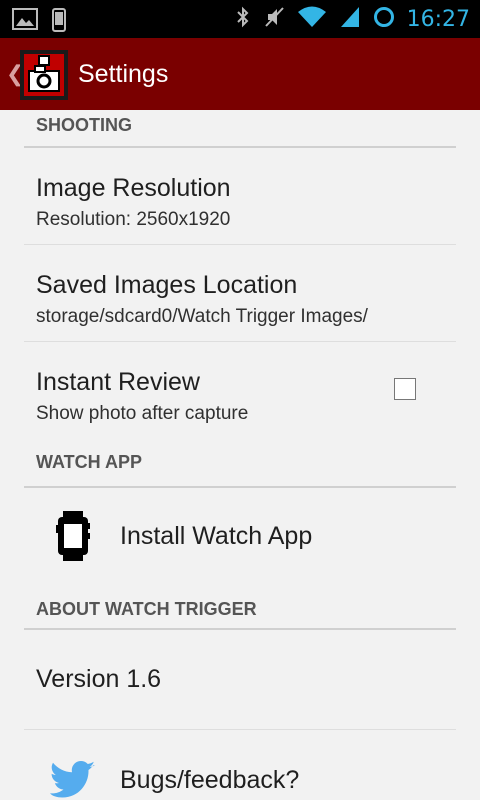 The width and height of the screenshot is (480, 800). I want to click on pref-title: Version 1.6, so click(99, 679).